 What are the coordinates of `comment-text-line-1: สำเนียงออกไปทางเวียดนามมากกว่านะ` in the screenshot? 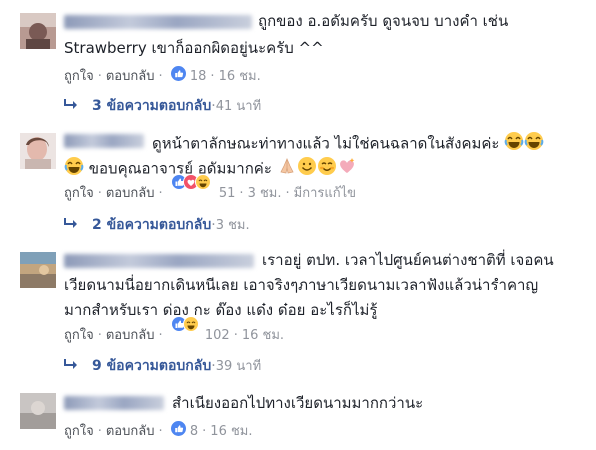 It's located at (298, 403).